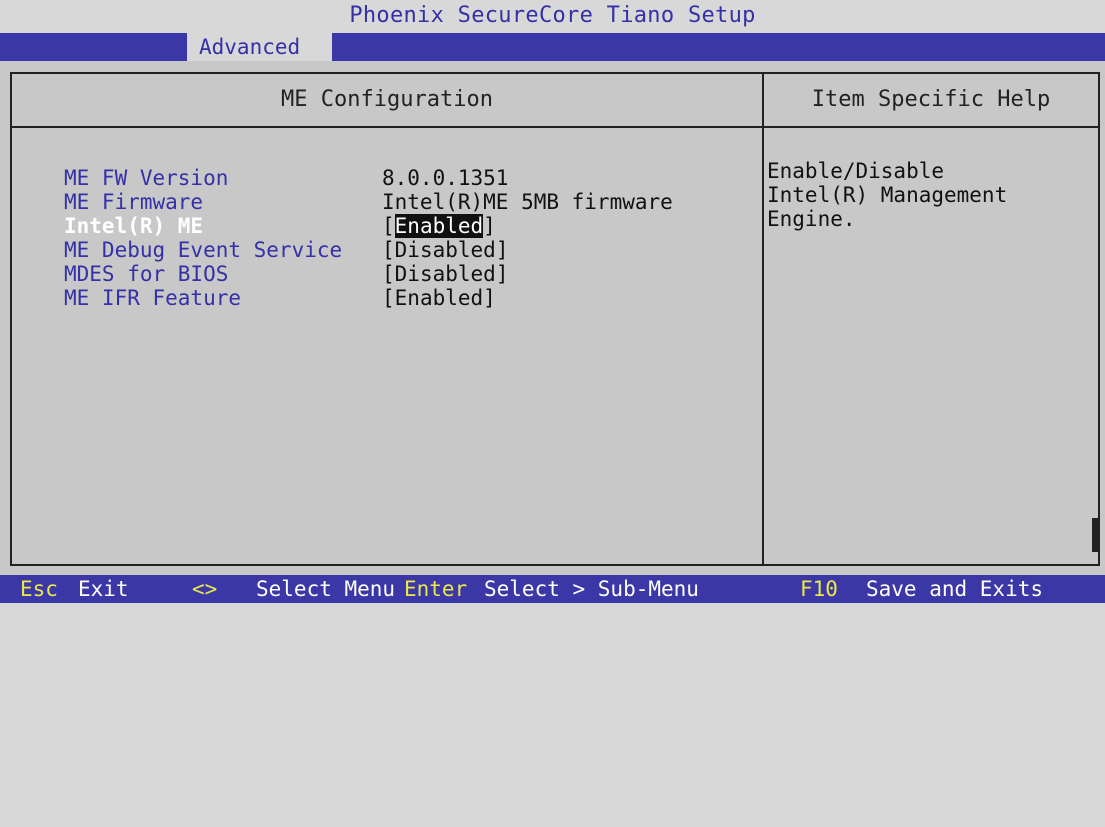 This screenshot has width=1105, height=827. I want to click on setting-me-ifr-feature: ME IFR Feature [Enabled], so click(409, 298).